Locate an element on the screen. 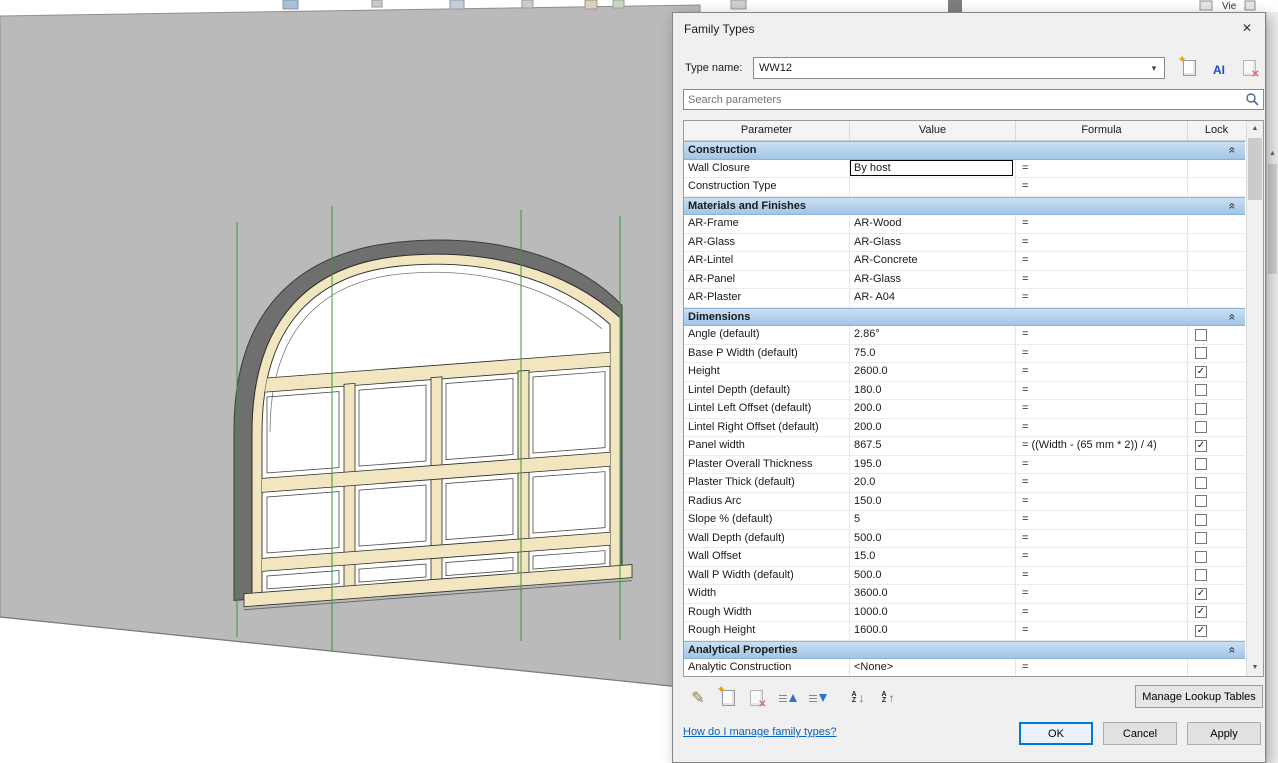 The image size is (1278, 763). parameter-value: 2.86° is located at coordinates (933, 335).